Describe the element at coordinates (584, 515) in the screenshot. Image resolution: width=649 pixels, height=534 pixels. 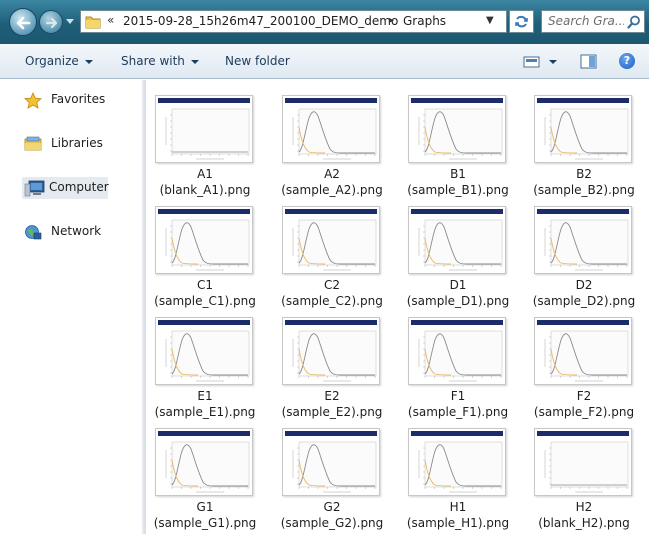
I see `file-name-label: H2 (blank_H2).png` at that location.